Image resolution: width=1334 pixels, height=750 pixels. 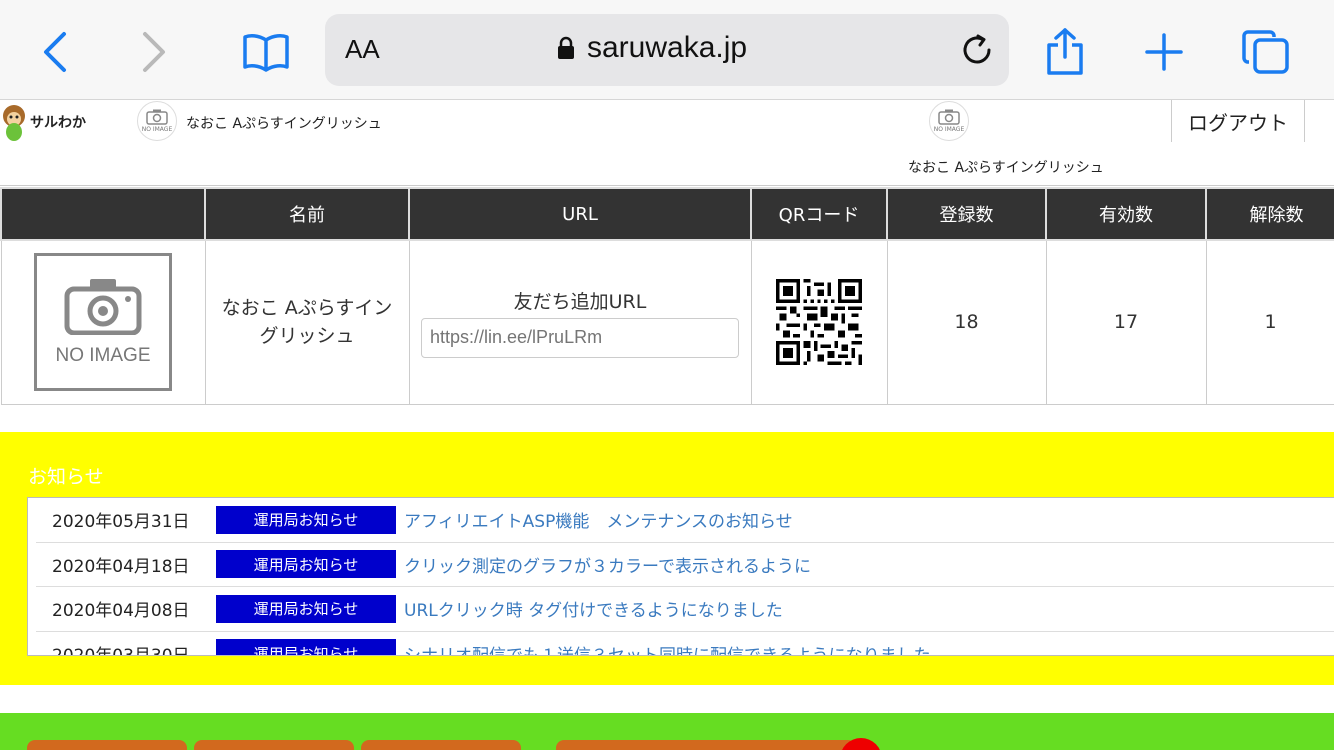 I want to click on avatar-right: NO IMAGE, so click(x=949, y=121).